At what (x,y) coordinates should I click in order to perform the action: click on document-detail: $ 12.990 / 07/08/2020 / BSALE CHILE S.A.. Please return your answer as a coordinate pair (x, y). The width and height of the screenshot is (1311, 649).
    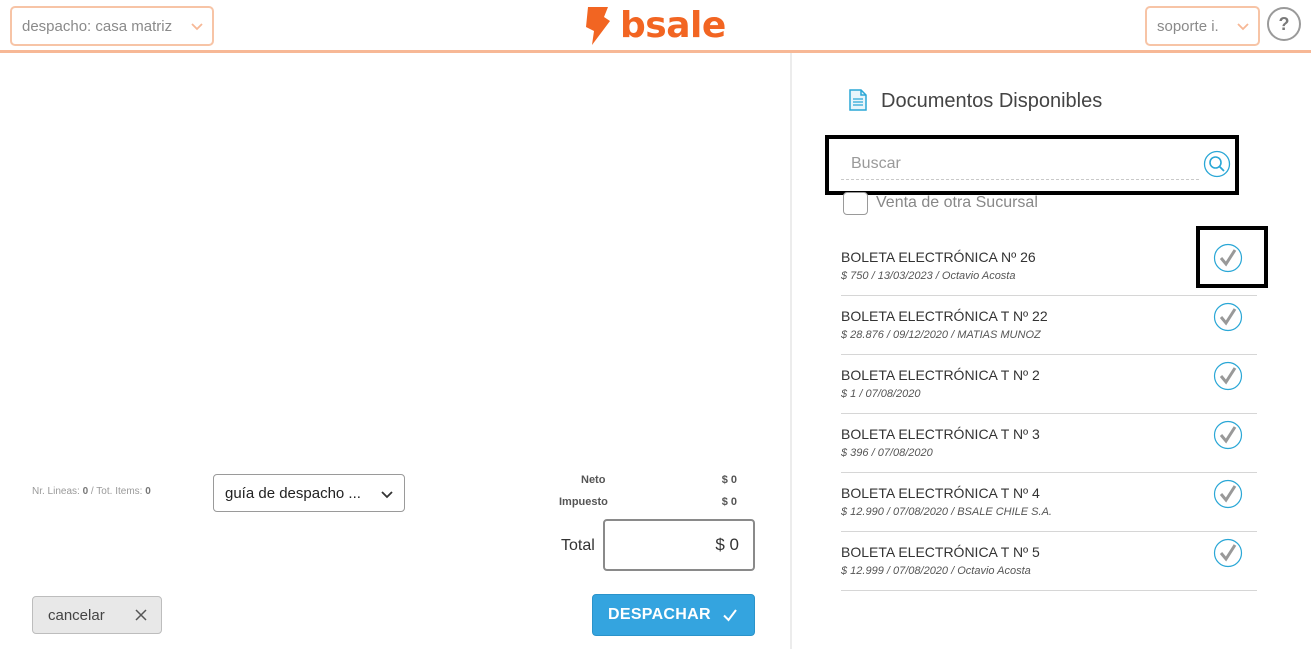
    Looking at the image, I should click on (946, 512).